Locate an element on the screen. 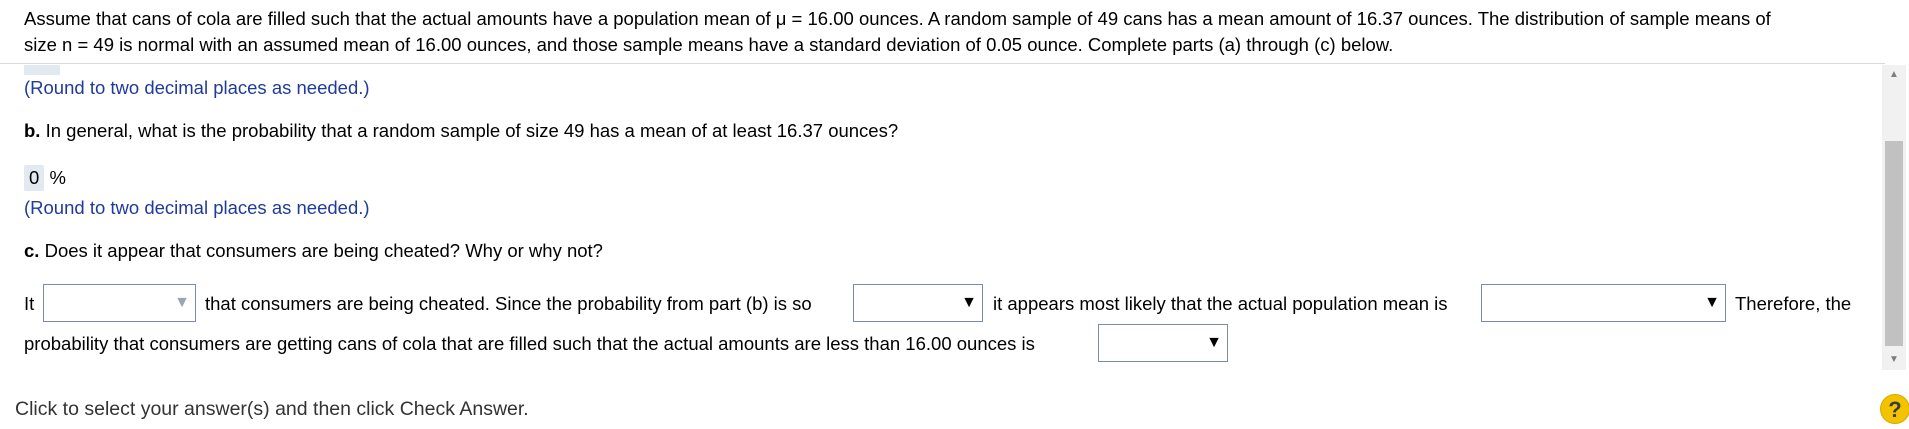 The height and width of the screenshot is (429, 1909). cheated-dropdown: ▼ is located at coordinates (119, 303).